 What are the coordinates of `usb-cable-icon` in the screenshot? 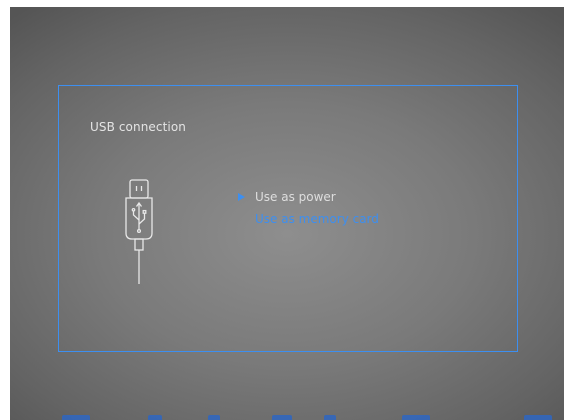 It's located at (140, 233).